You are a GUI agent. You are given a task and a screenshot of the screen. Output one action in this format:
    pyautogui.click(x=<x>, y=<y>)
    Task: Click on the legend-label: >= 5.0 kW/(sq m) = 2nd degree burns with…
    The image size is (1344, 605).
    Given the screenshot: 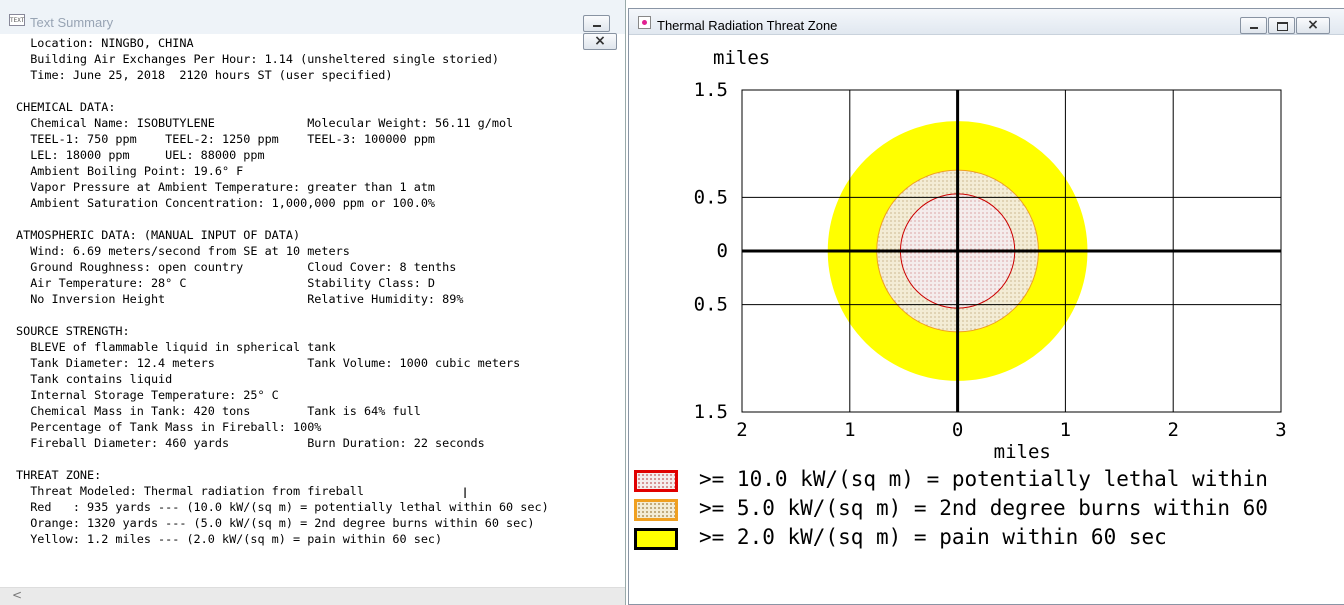 What is the action you would take?
    pyautogui.click(x=983, y=508)
    